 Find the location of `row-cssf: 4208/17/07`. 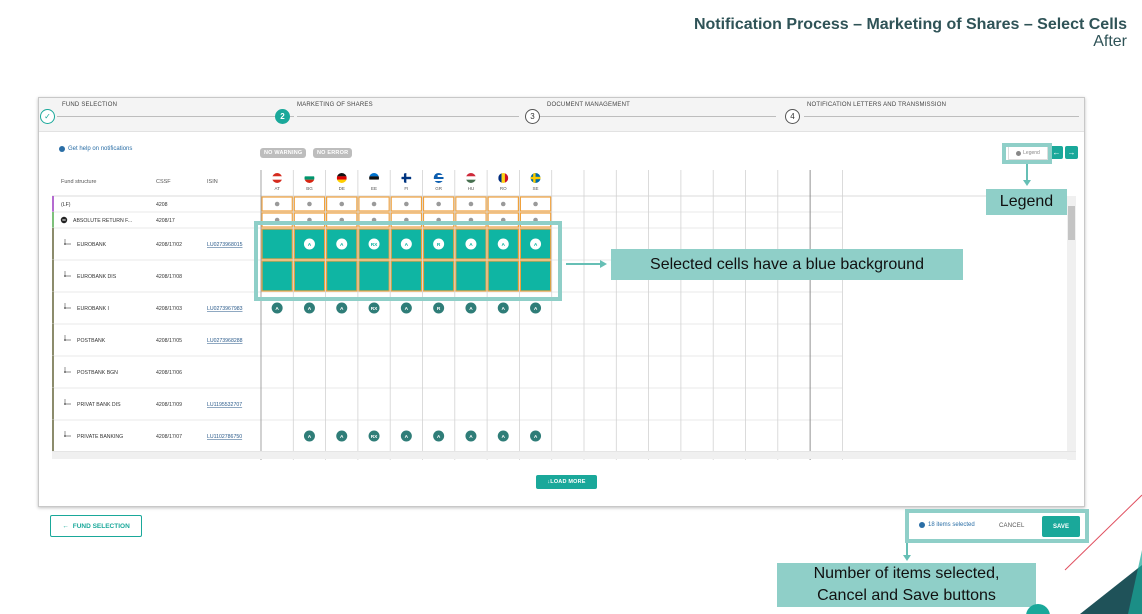

row-cssf: 4208/17/07 is located at coordinates (169, 437).